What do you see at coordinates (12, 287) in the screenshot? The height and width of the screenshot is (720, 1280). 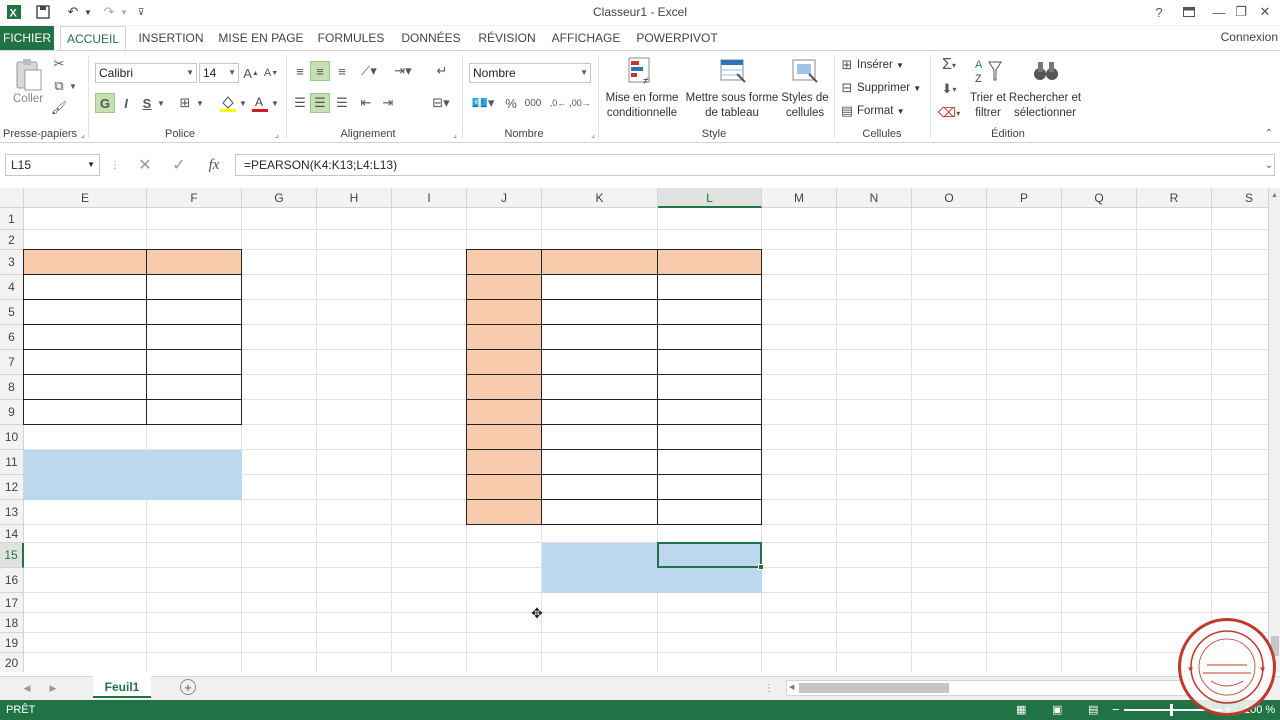 I see `row-header-4: 4` at bounding box center [12, 287].